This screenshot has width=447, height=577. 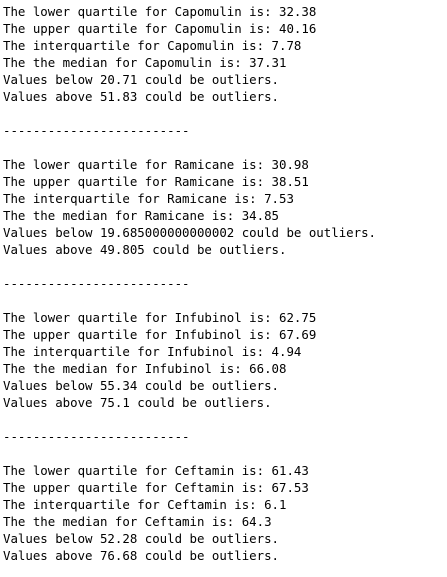 I want to click on output-line: The interquartile for Ceftamin is: 6.1, so click(x=145, y=504).